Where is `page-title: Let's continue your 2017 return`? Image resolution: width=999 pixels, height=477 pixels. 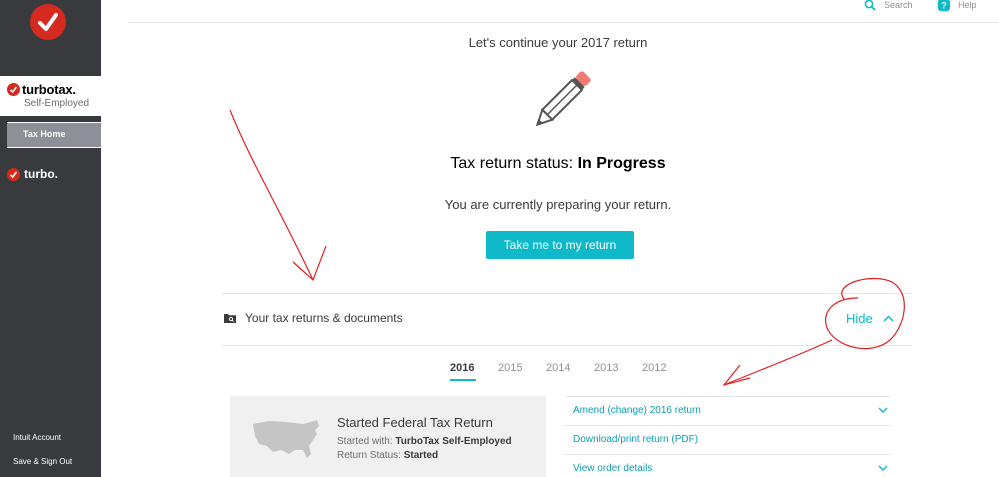 page-title: Let's continue your 2017 return is located at coordinates (558, 42).